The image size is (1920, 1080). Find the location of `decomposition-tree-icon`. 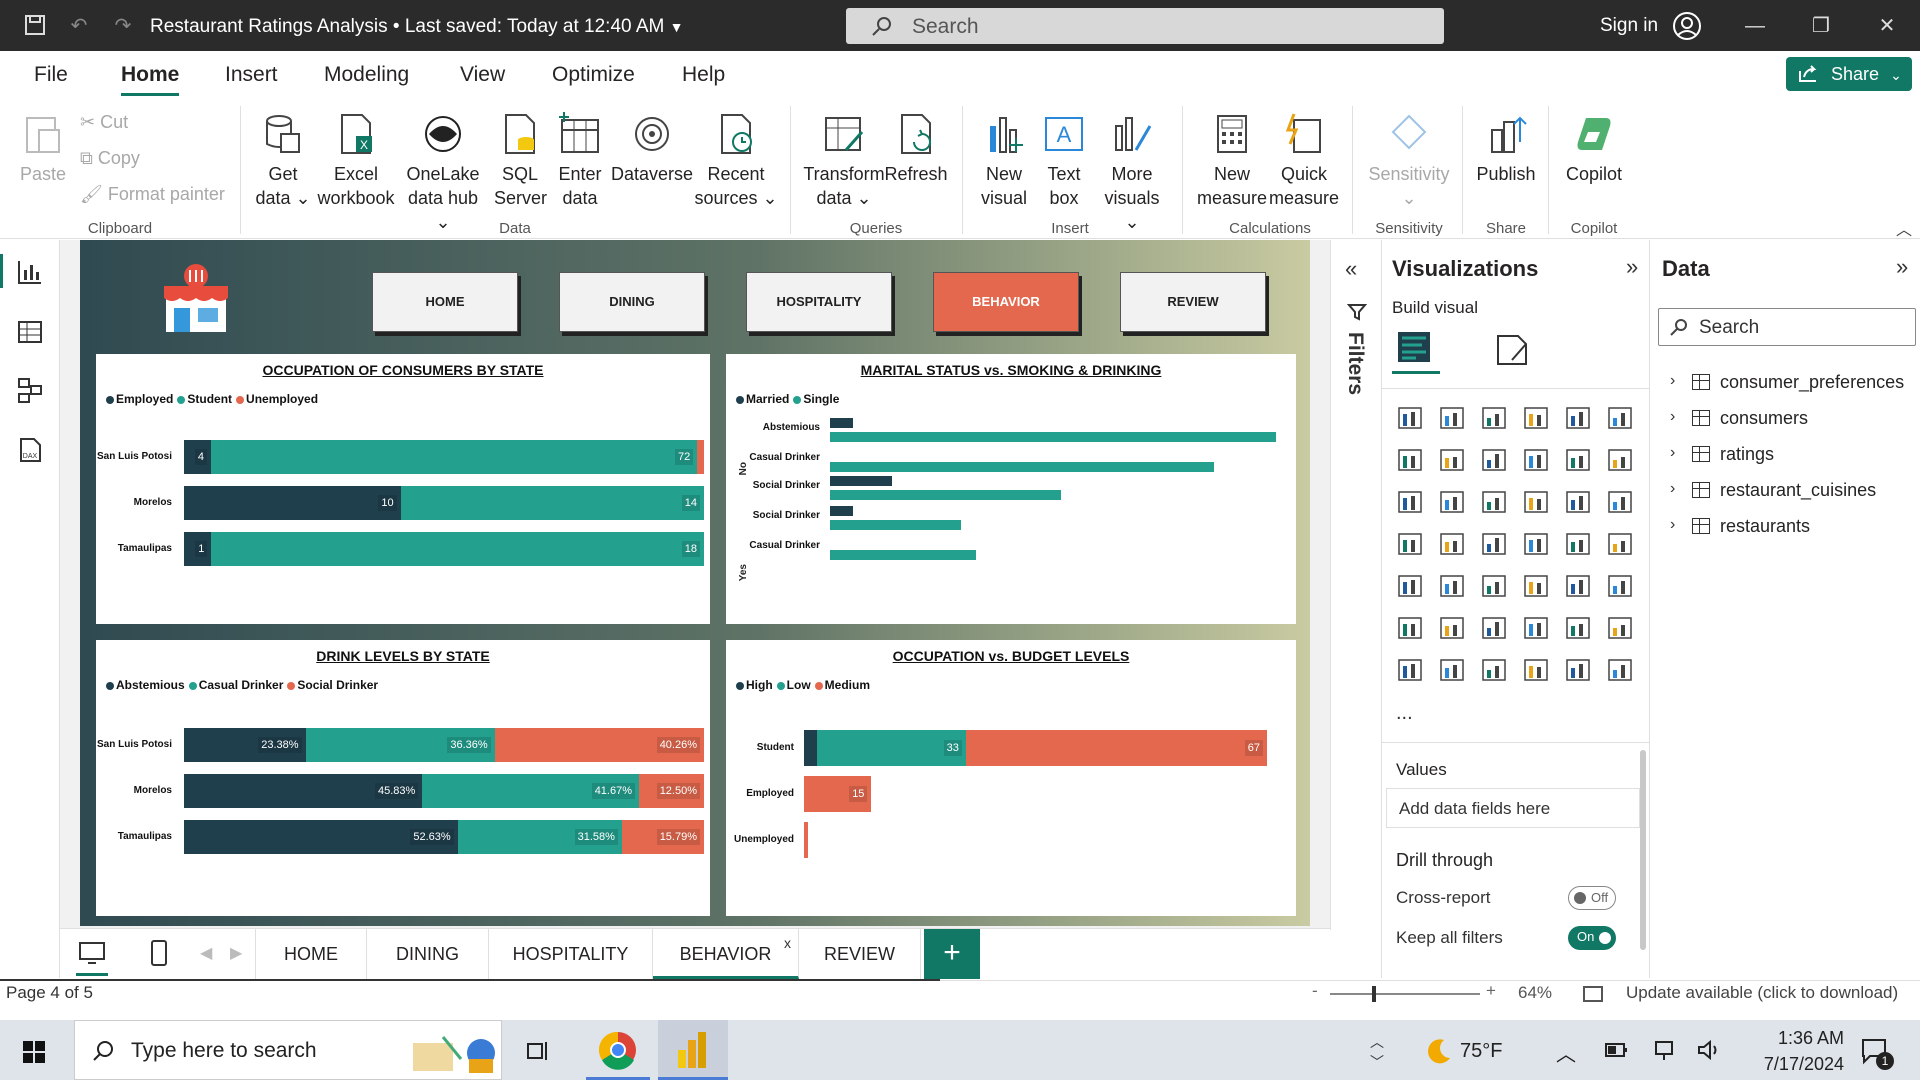

decomposition-tree-icon is located at coordinates (1494, 628).